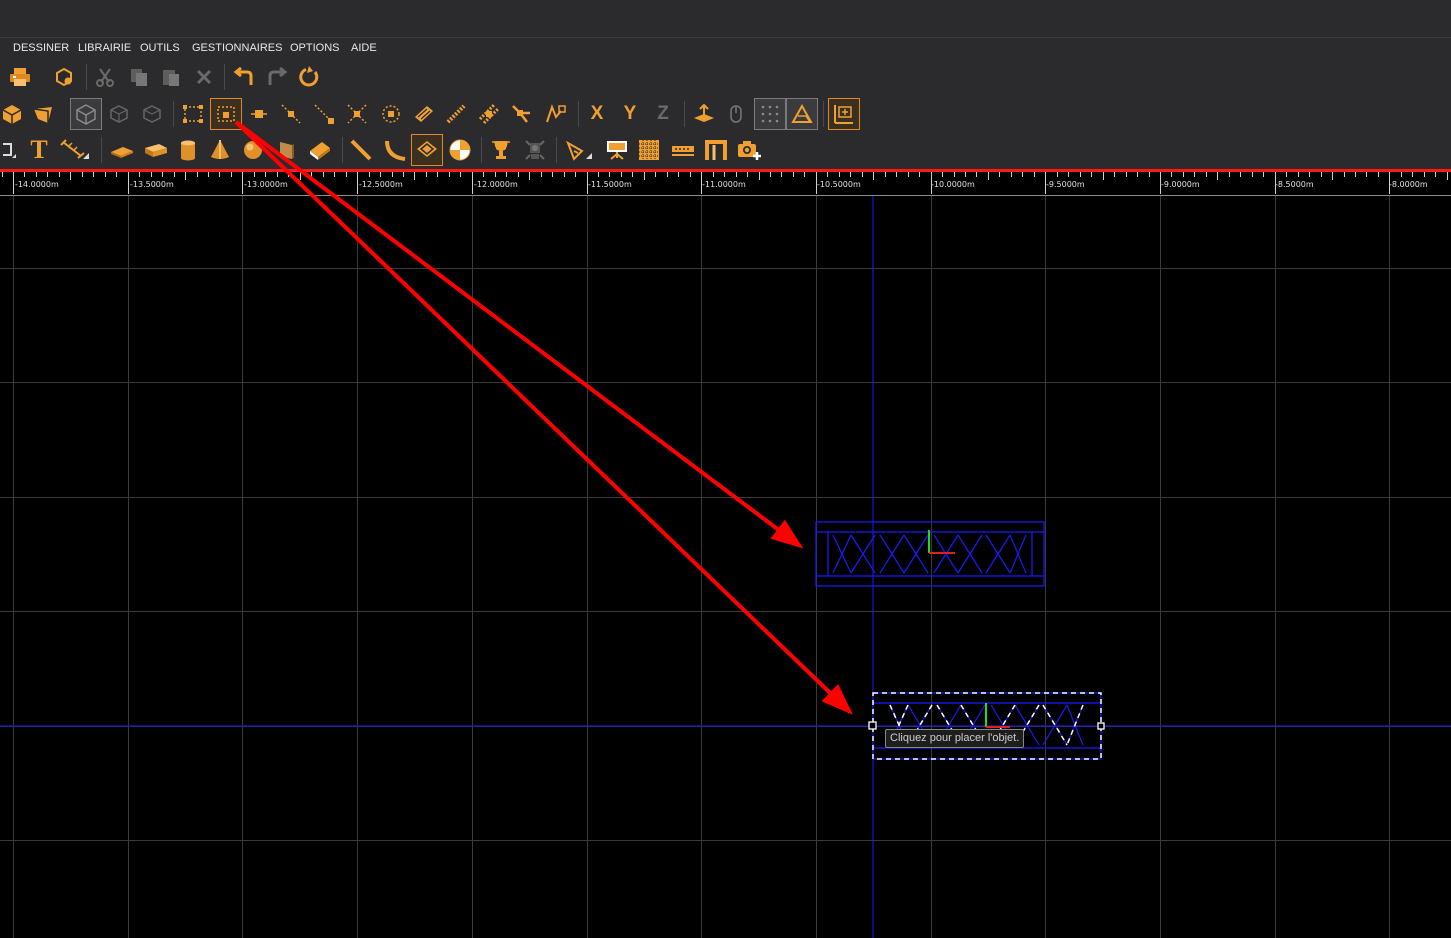 The width and height of the screenshot is (1451, 938). I want to click on menu-librairie: LIBRAIRIE, so click(104, 48).